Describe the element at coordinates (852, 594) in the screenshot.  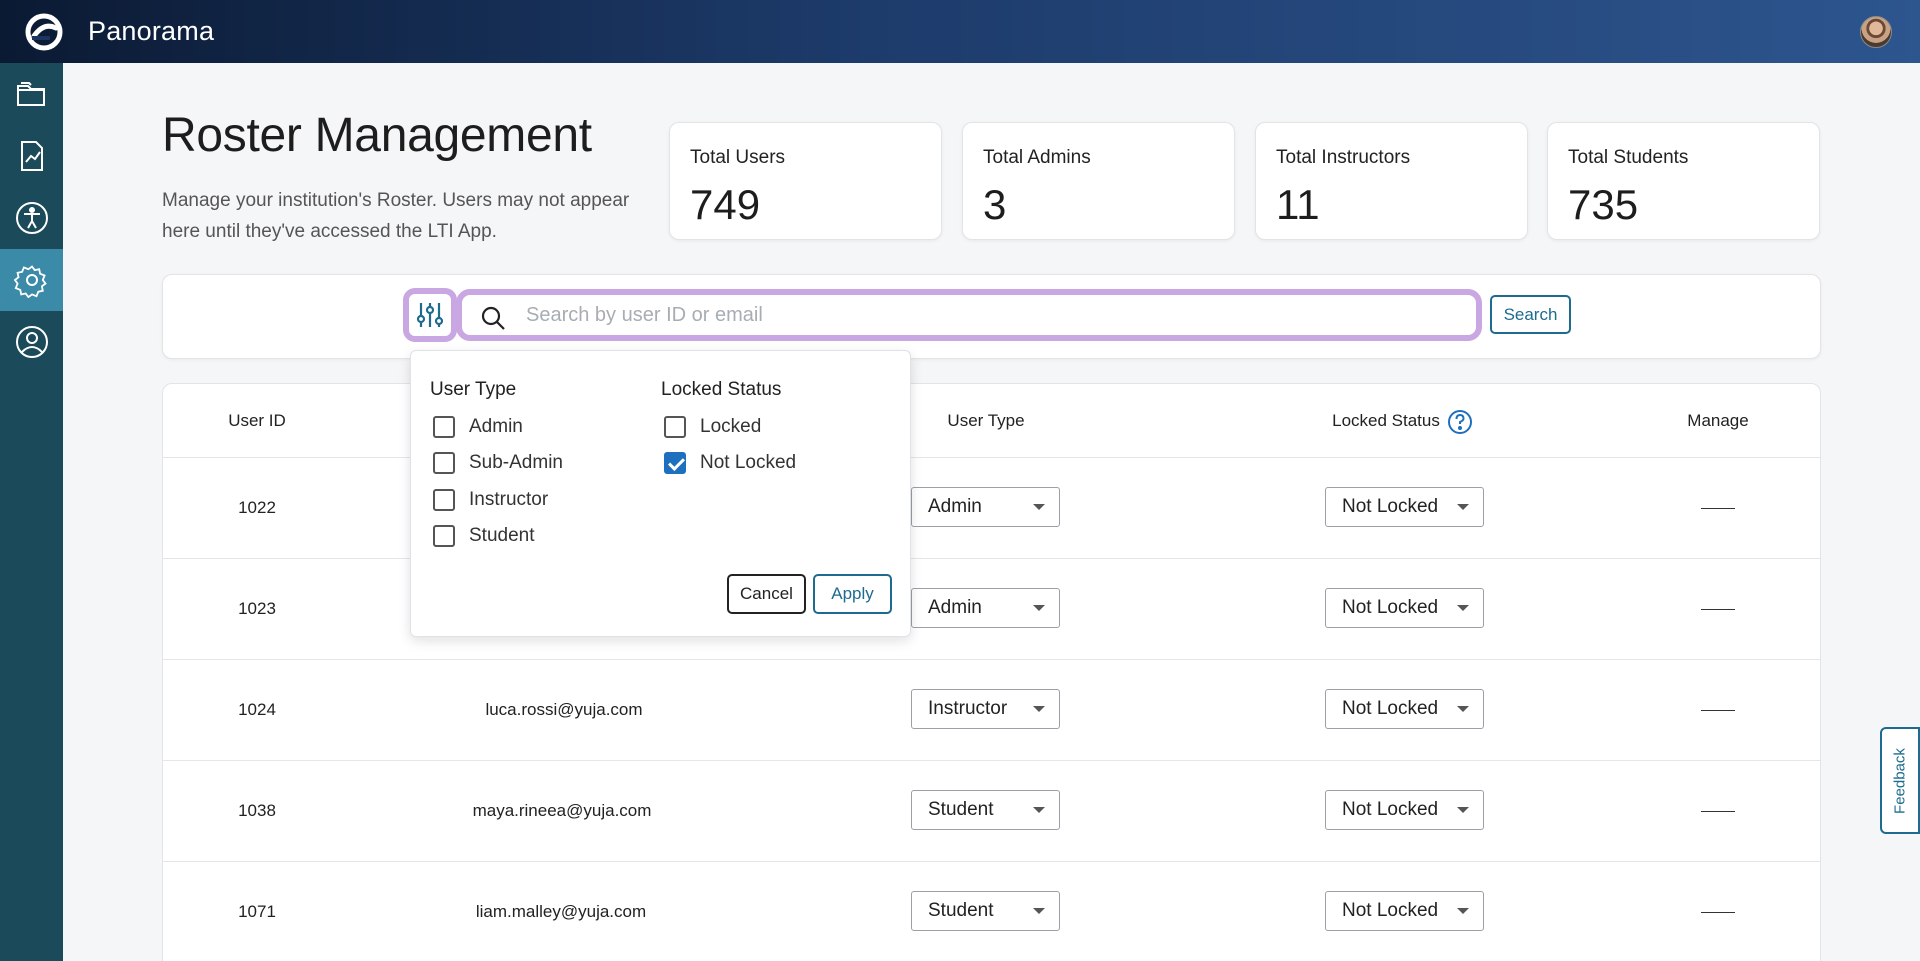
I see `apply-button: Apply` at that location.